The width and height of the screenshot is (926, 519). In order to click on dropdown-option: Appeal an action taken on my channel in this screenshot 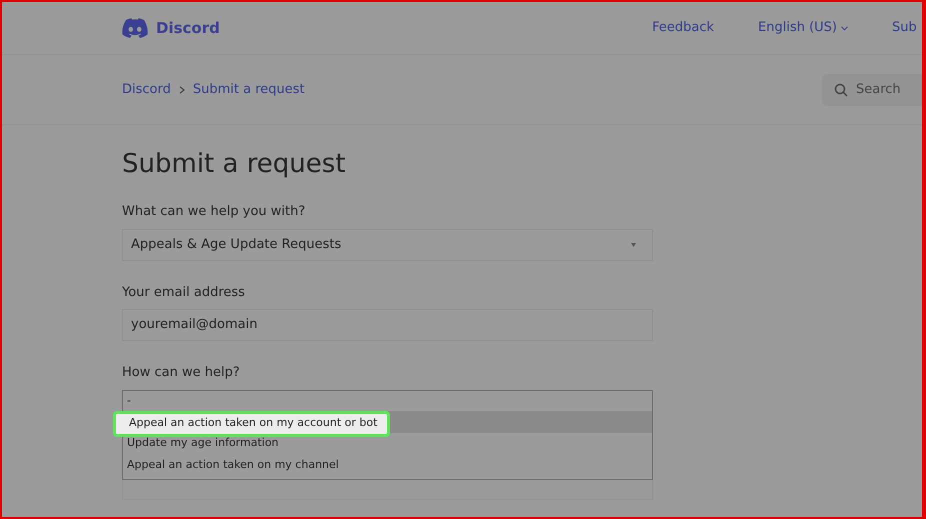, I will do `click(387, 465)`.